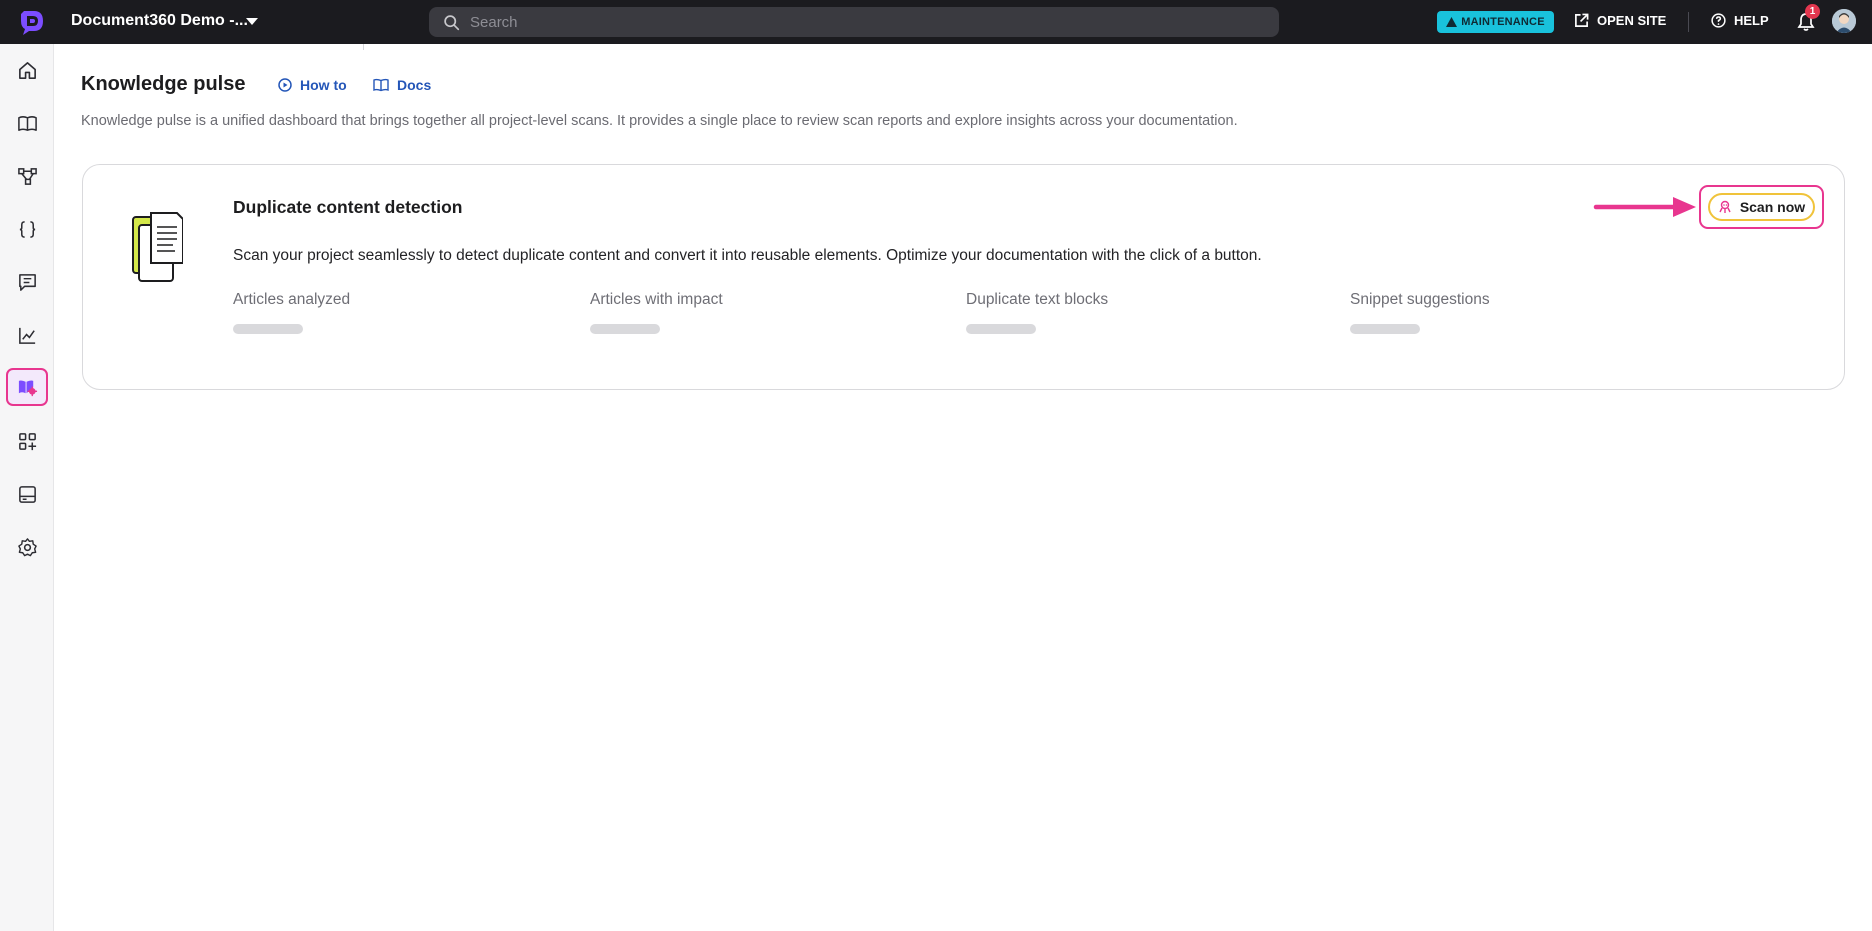 This screenshot has height=931, width=1872. Describe the element at coordinates (285, 85) in the screenshot. I see `play-circle-icon` at that location.